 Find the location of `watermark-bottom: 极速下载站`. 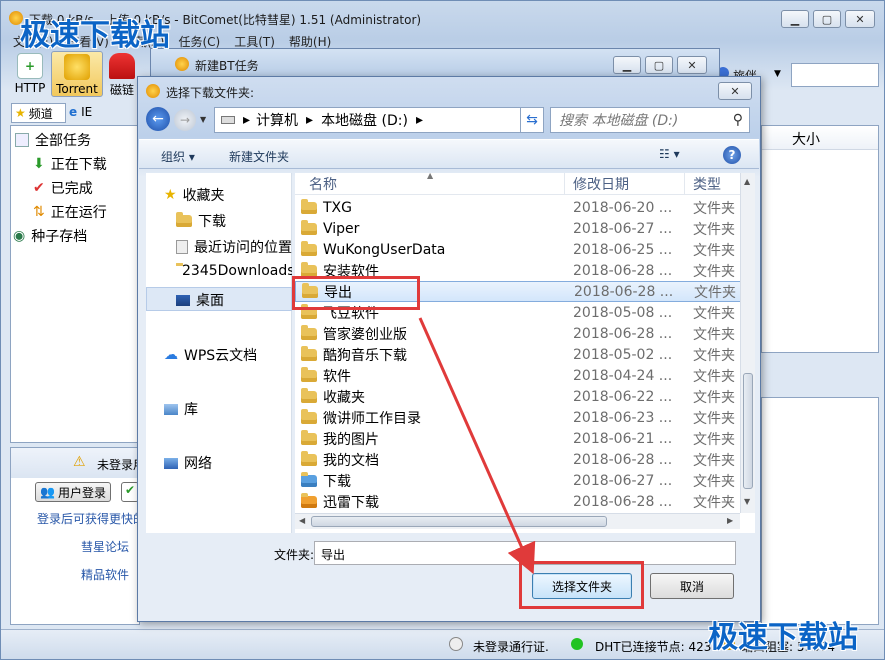

watermark-bottom: 极速下载站 is located at coordinates (783, 637).